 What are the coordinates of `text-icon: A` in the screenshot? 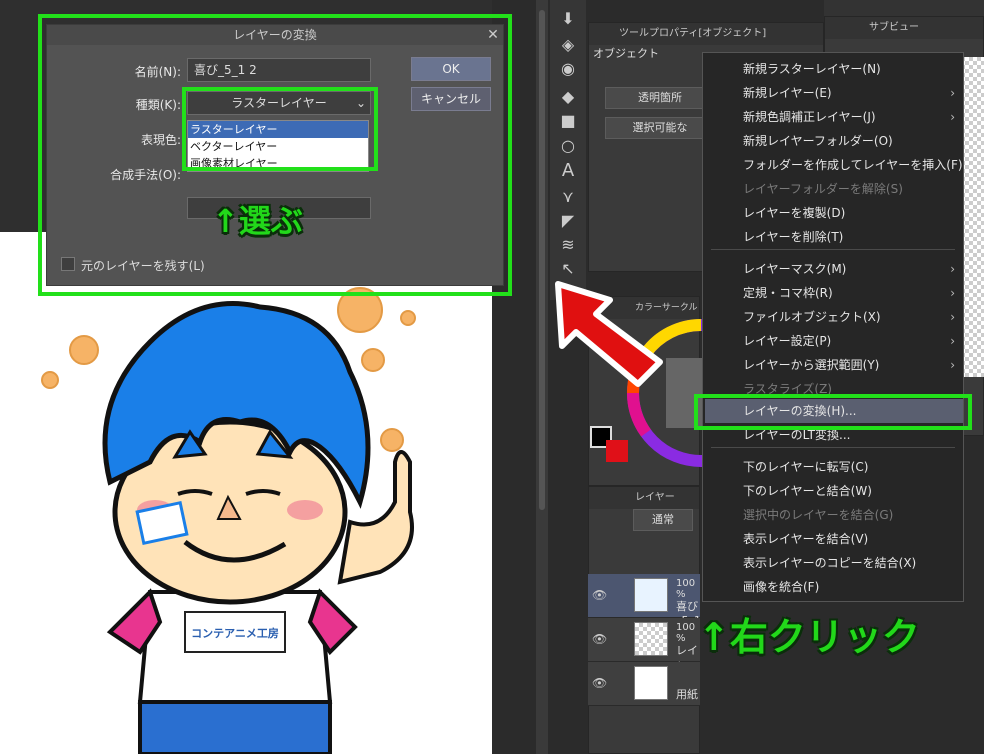 It's located at (568, 171).